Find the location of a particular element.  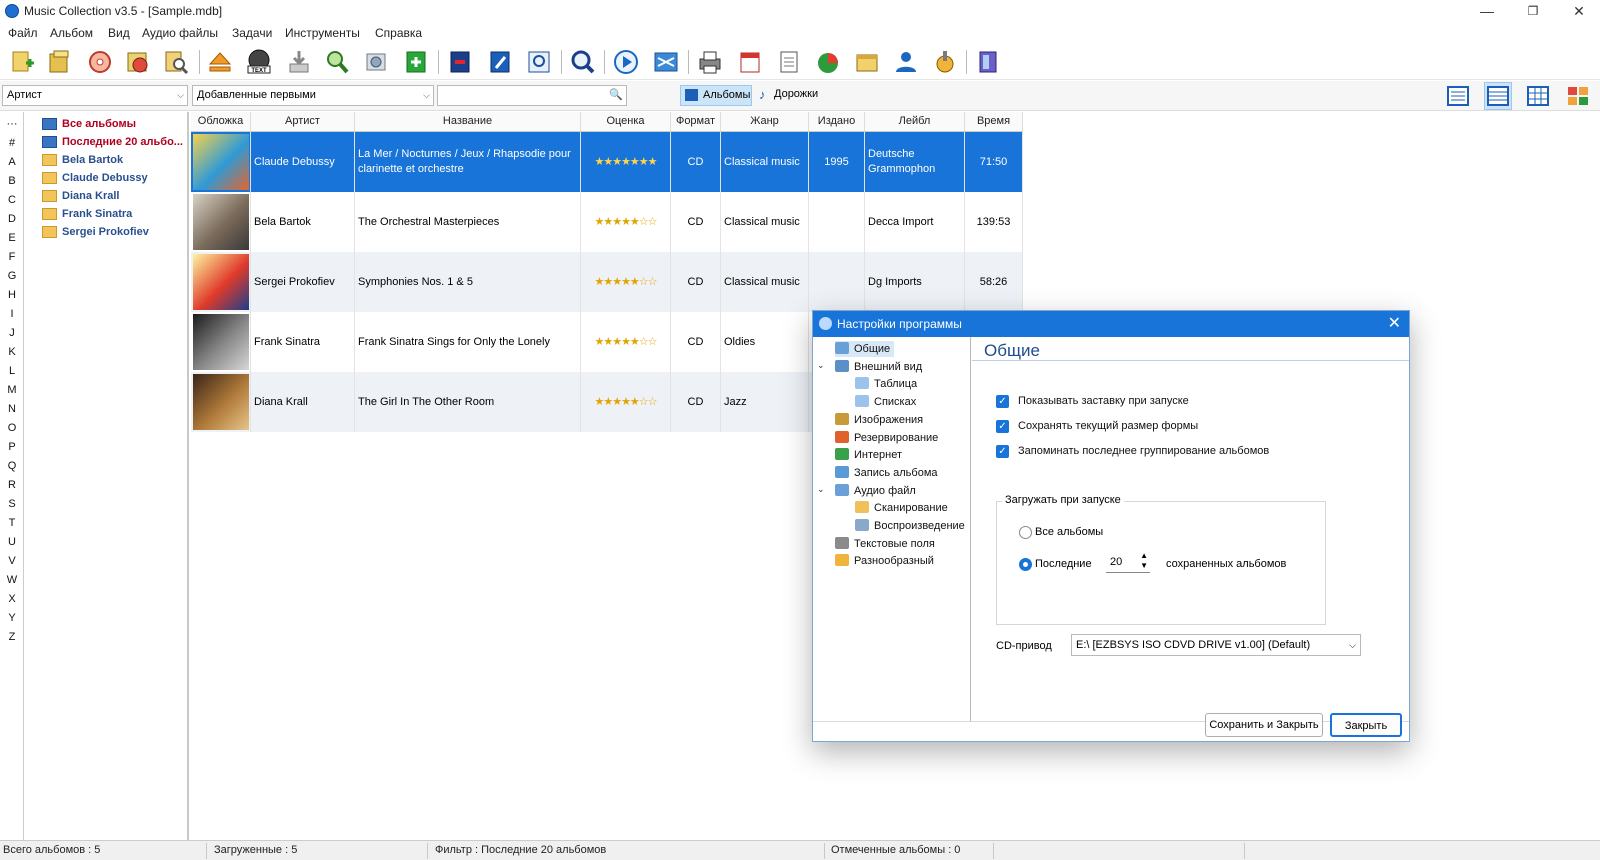

tree-item: Все альбомы is located at coordinates (88, 124).